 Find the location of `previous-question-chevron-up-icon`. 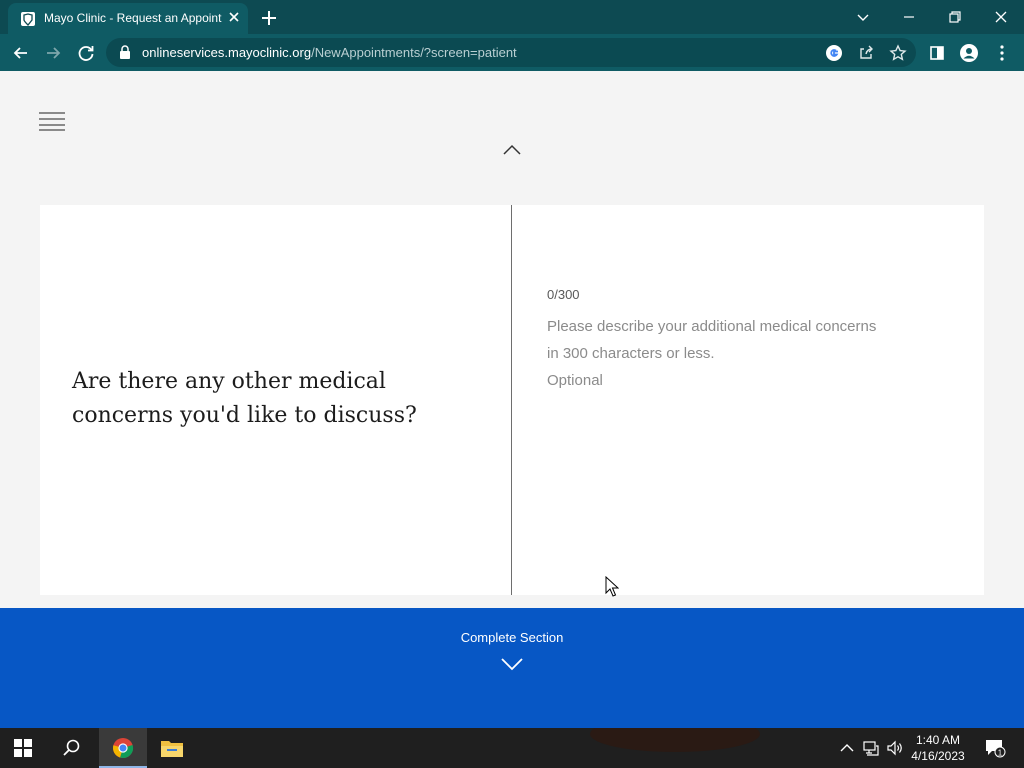

previous-question-chevron-up-icon is located at coordinates (512, 150).